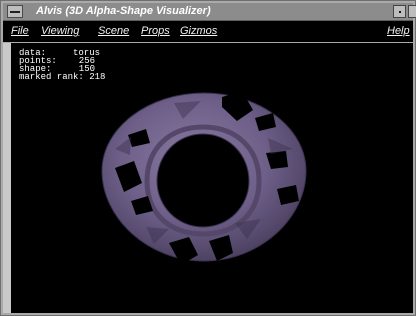 This screenshot has height=316, width=416. I want to click on menu-viewing: Viewing, so click(60, 31).